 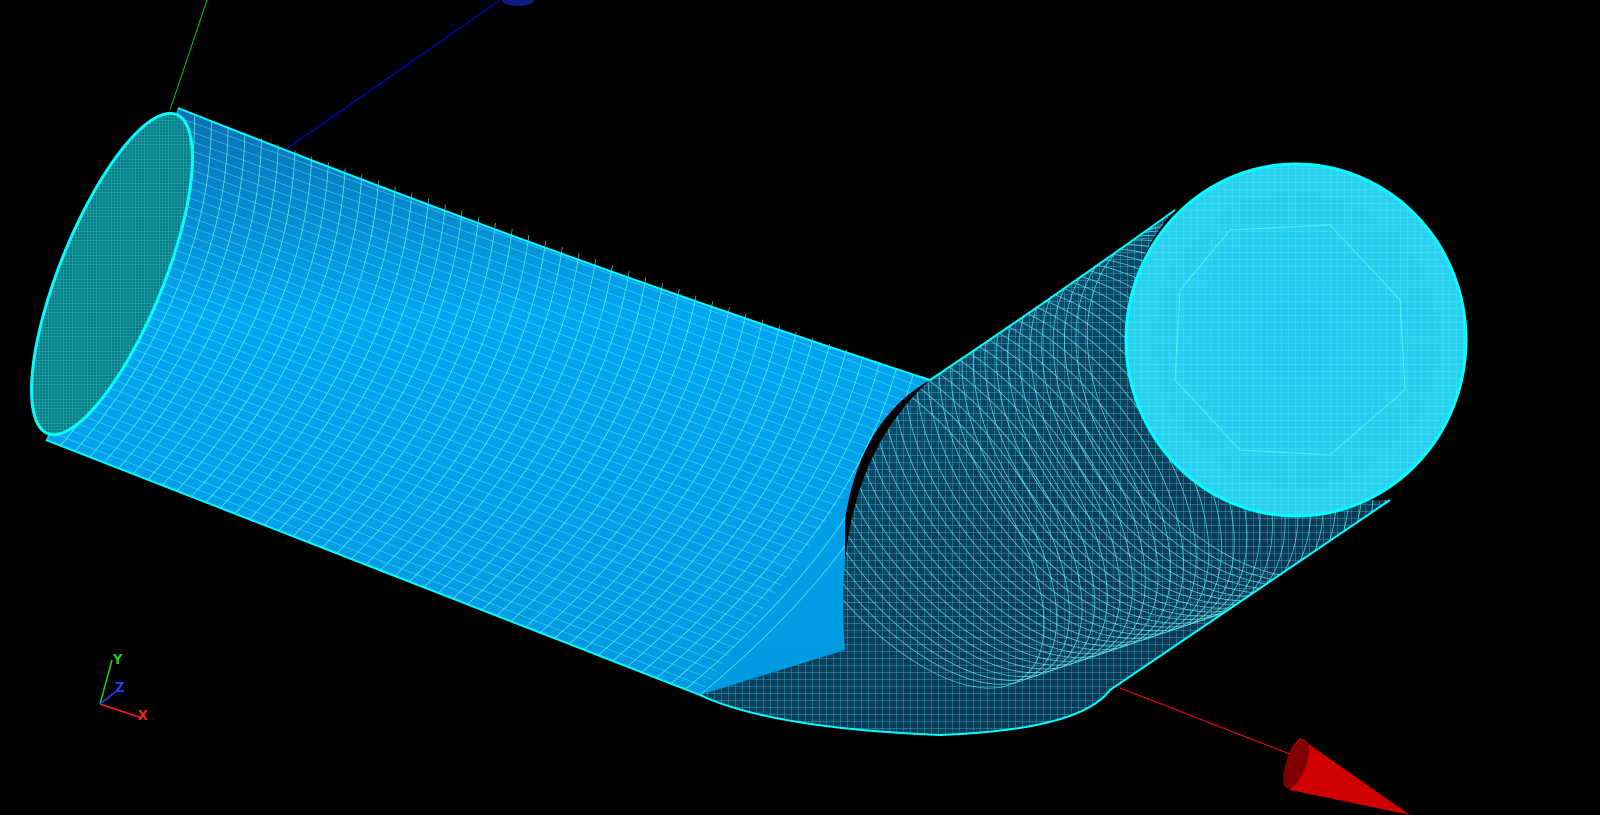 I want to click on scene-x-axis-line, so click(x=1210, y=723).